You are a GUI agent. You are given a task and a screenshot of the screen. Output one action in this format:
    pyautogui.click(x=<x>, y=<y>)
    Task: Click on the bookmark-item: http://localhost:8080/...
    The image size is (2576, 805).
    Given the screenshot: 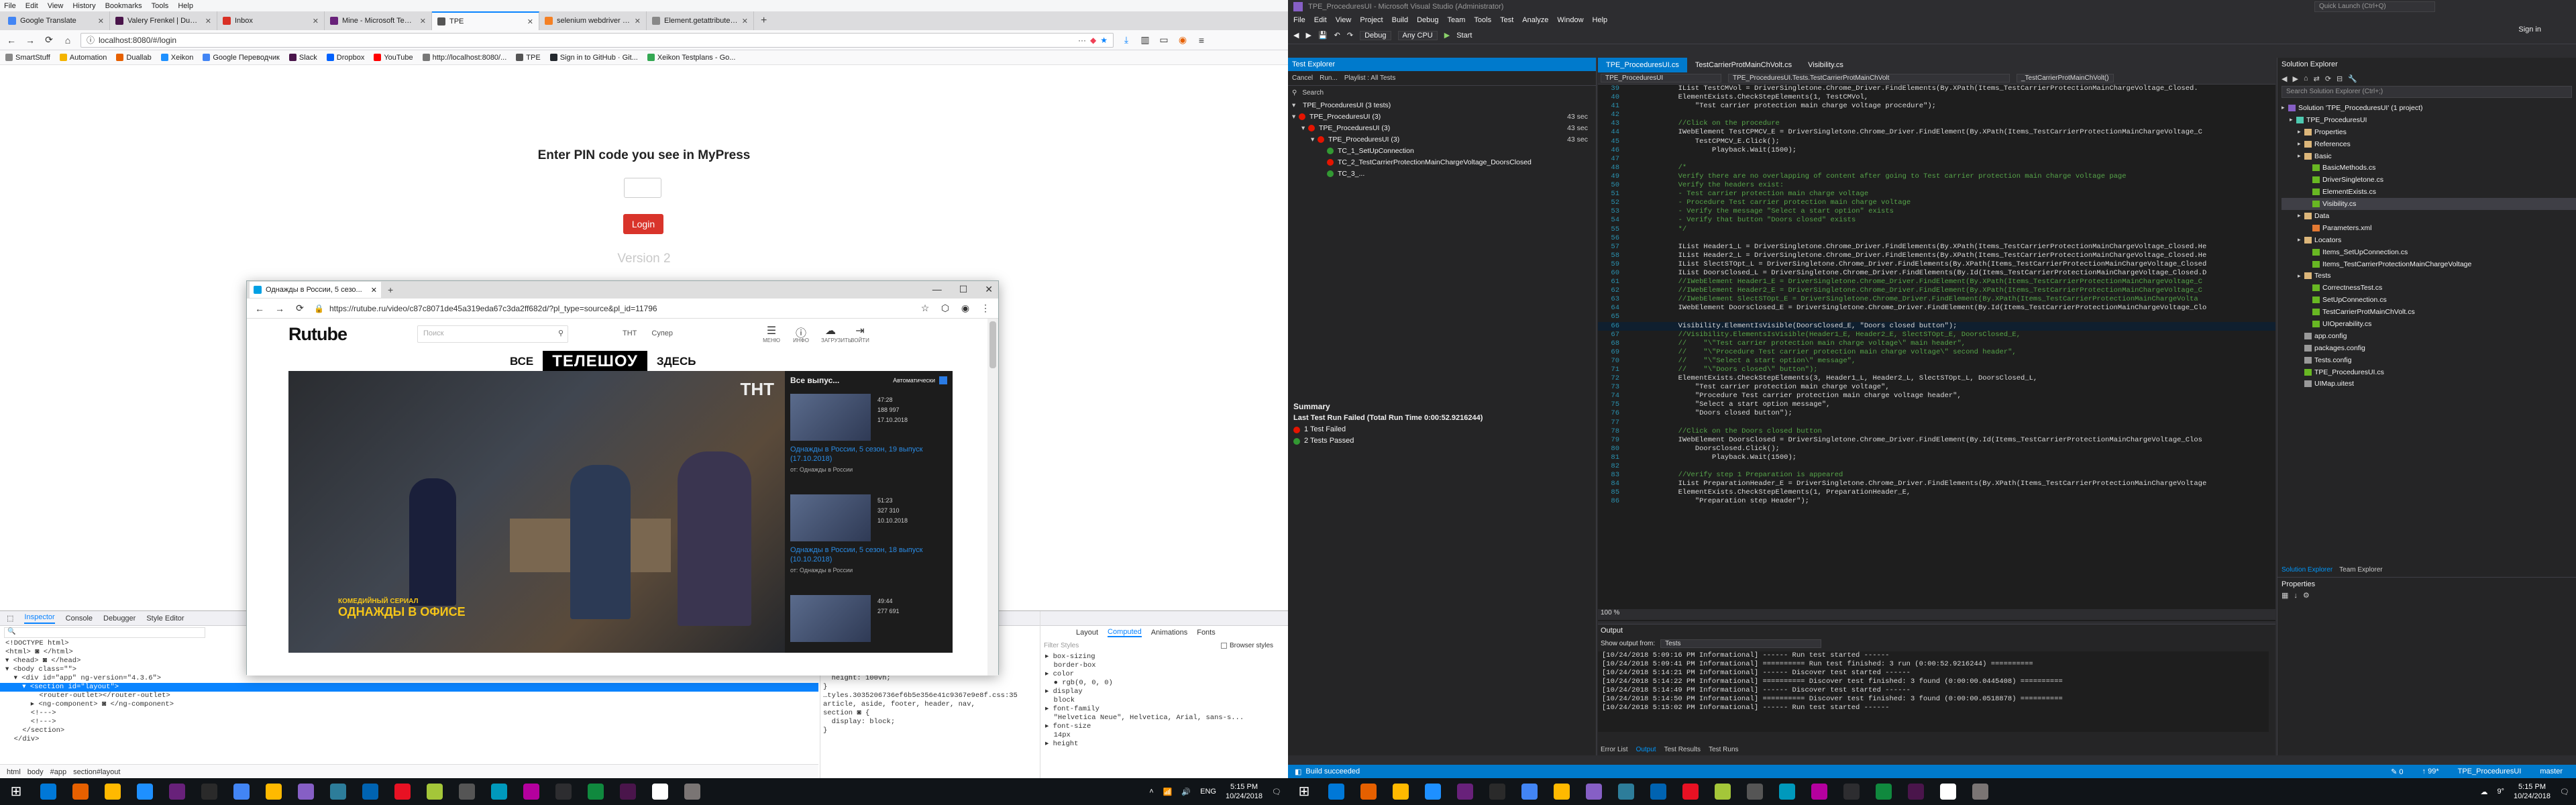 What is the action you would take?
    pyautogui.click(x=464, y=58)
    